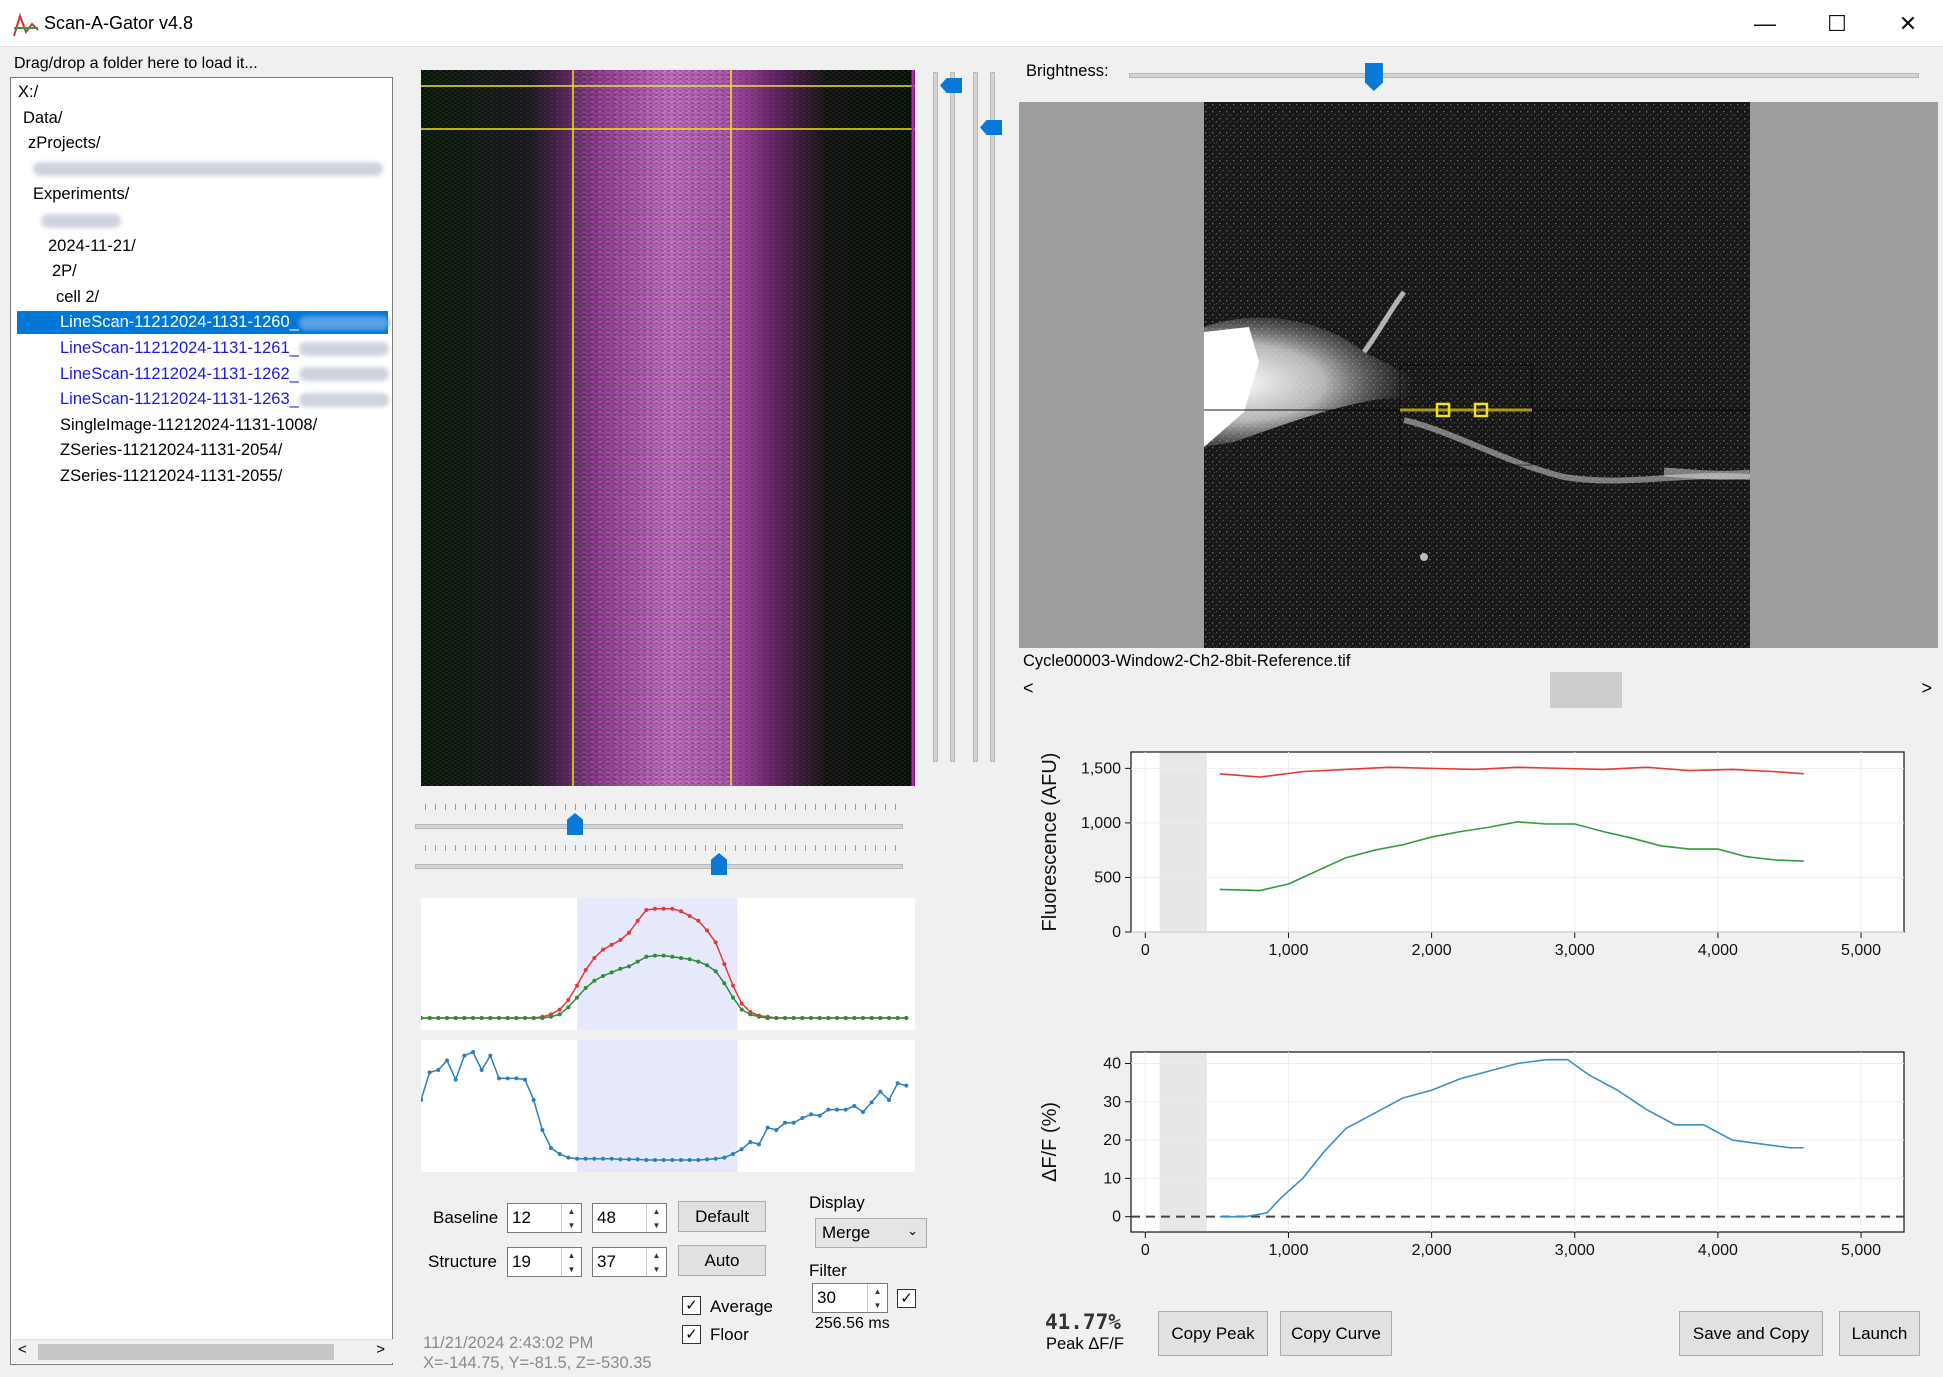  What do you see at coordinates (1765, 23) in the screenshot?
I see `minimize-button: —` at bounding box center [1765, 23].